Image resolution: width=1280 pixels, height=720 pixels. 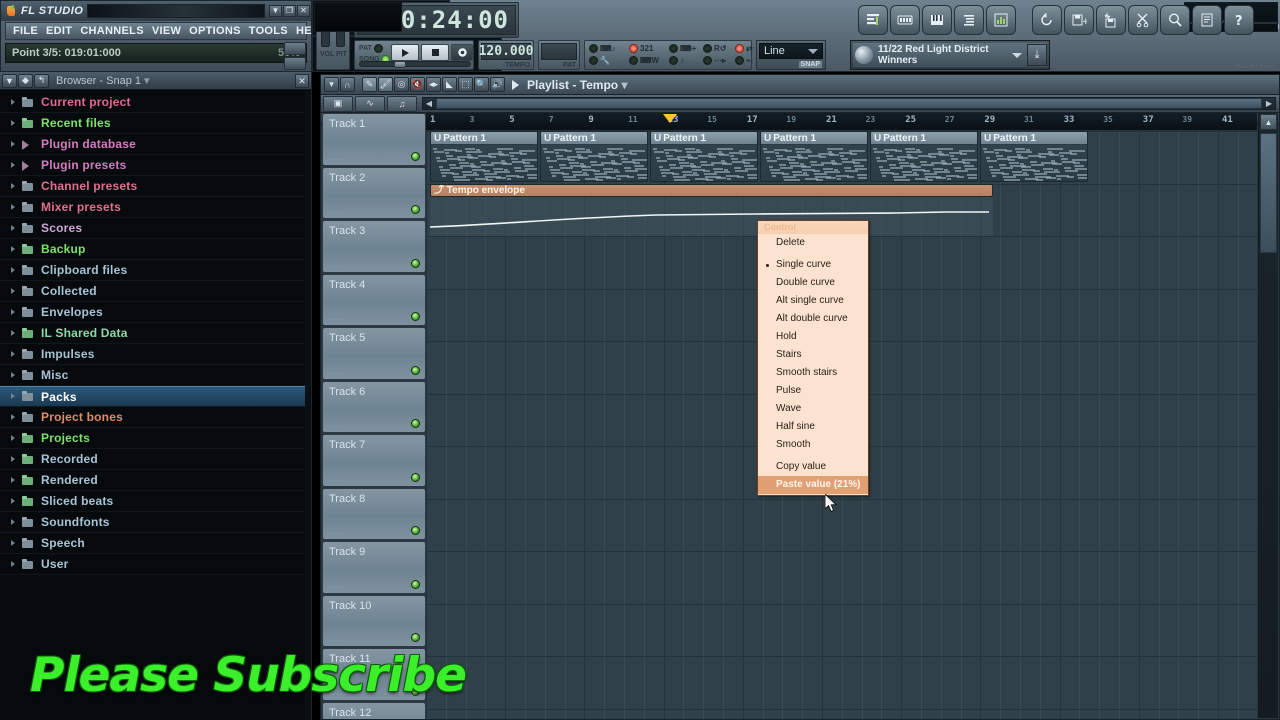 What do you see at coordinates (103, 80) in the screenshot?
I see `browser-title: Browser - Snap 1 ▾` at bounding box center [103, 80].